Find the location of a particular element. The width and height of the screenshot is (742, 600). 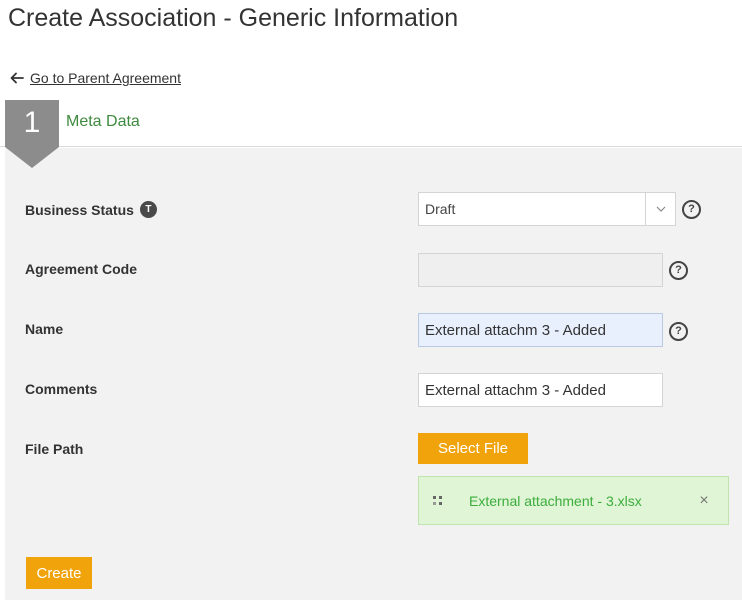

business-status-value: Draft is located at coordinates (440, 209).